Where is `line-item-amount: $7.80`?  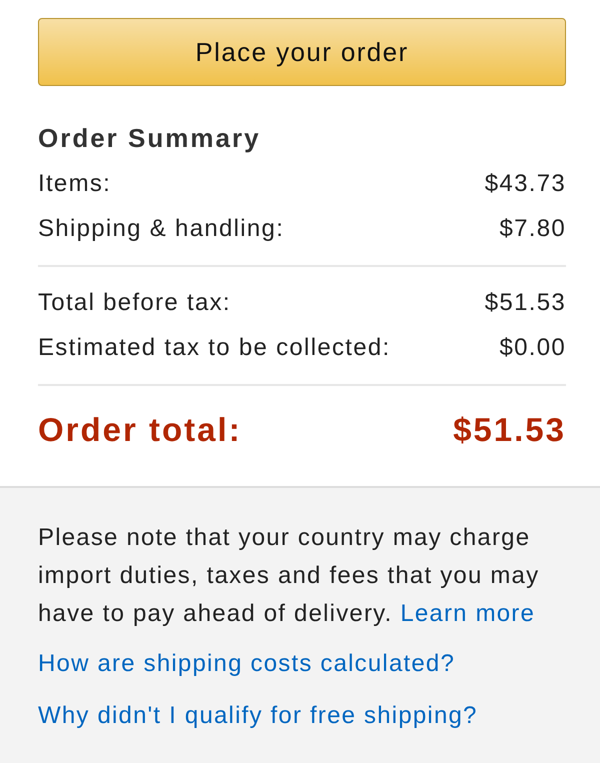 line-item-amount: $7.80 is located at coordinates (532, 229).